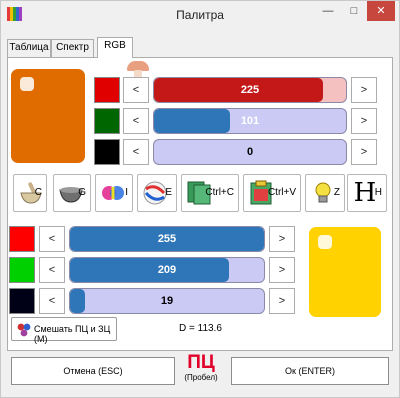  I want to click on tool-button-3: I, so click(114, 193).